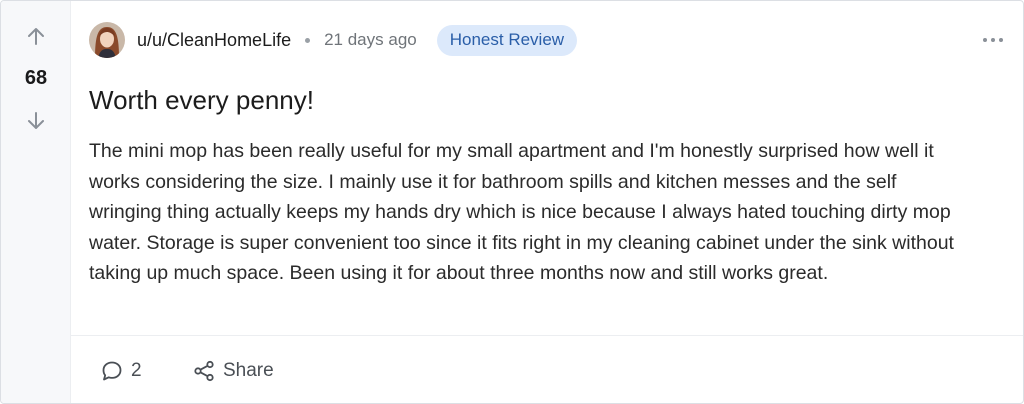  What do you see at coordinates (204, 371) in the screenshot?
I see `share-icon` at bounding box center [204, 371].